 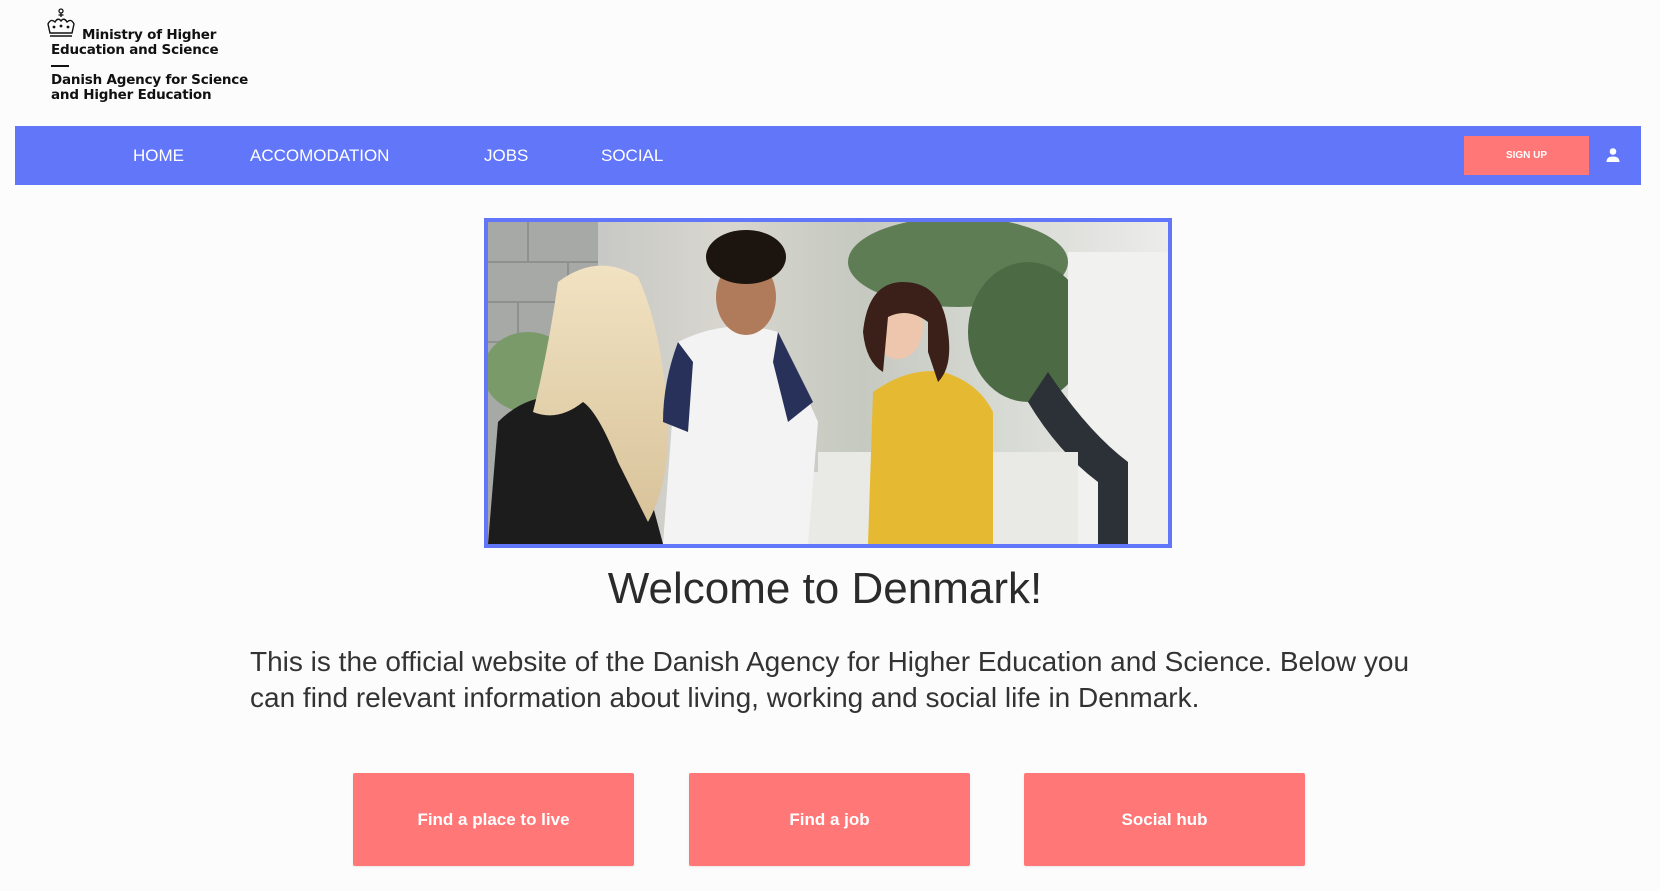 I want to click on logo-text-education: Education and Science, so click(x=135, y=50).